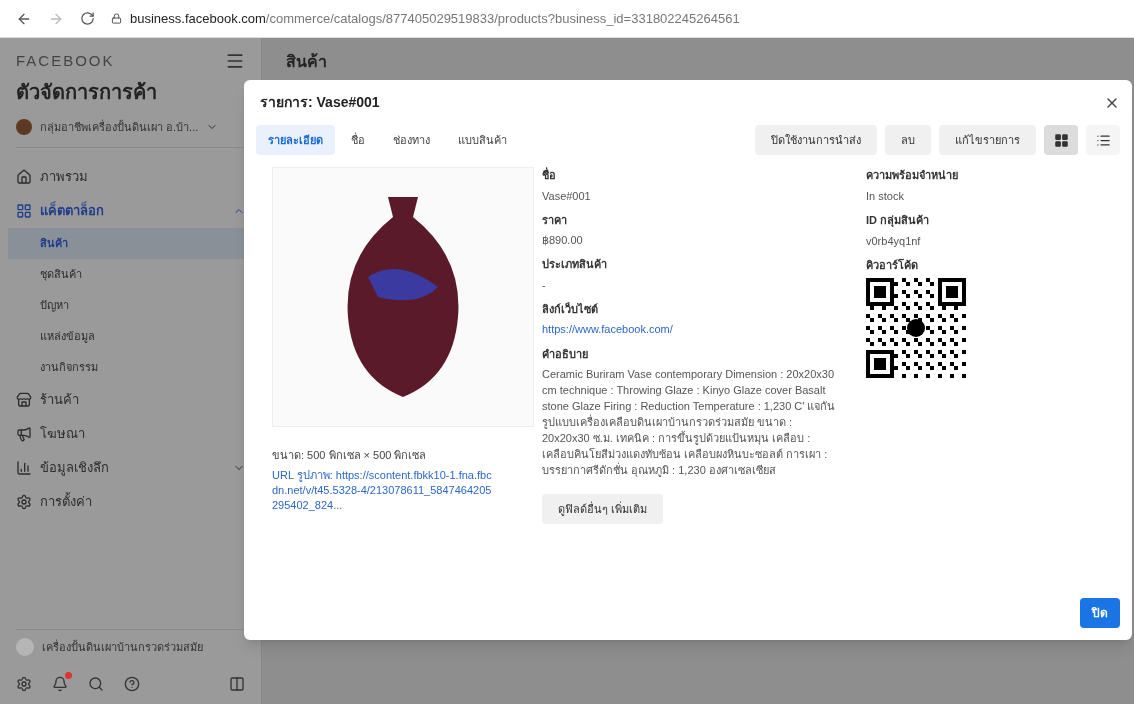  I want to click on action-button: แก้ไขรายการ, so click(987, 140).